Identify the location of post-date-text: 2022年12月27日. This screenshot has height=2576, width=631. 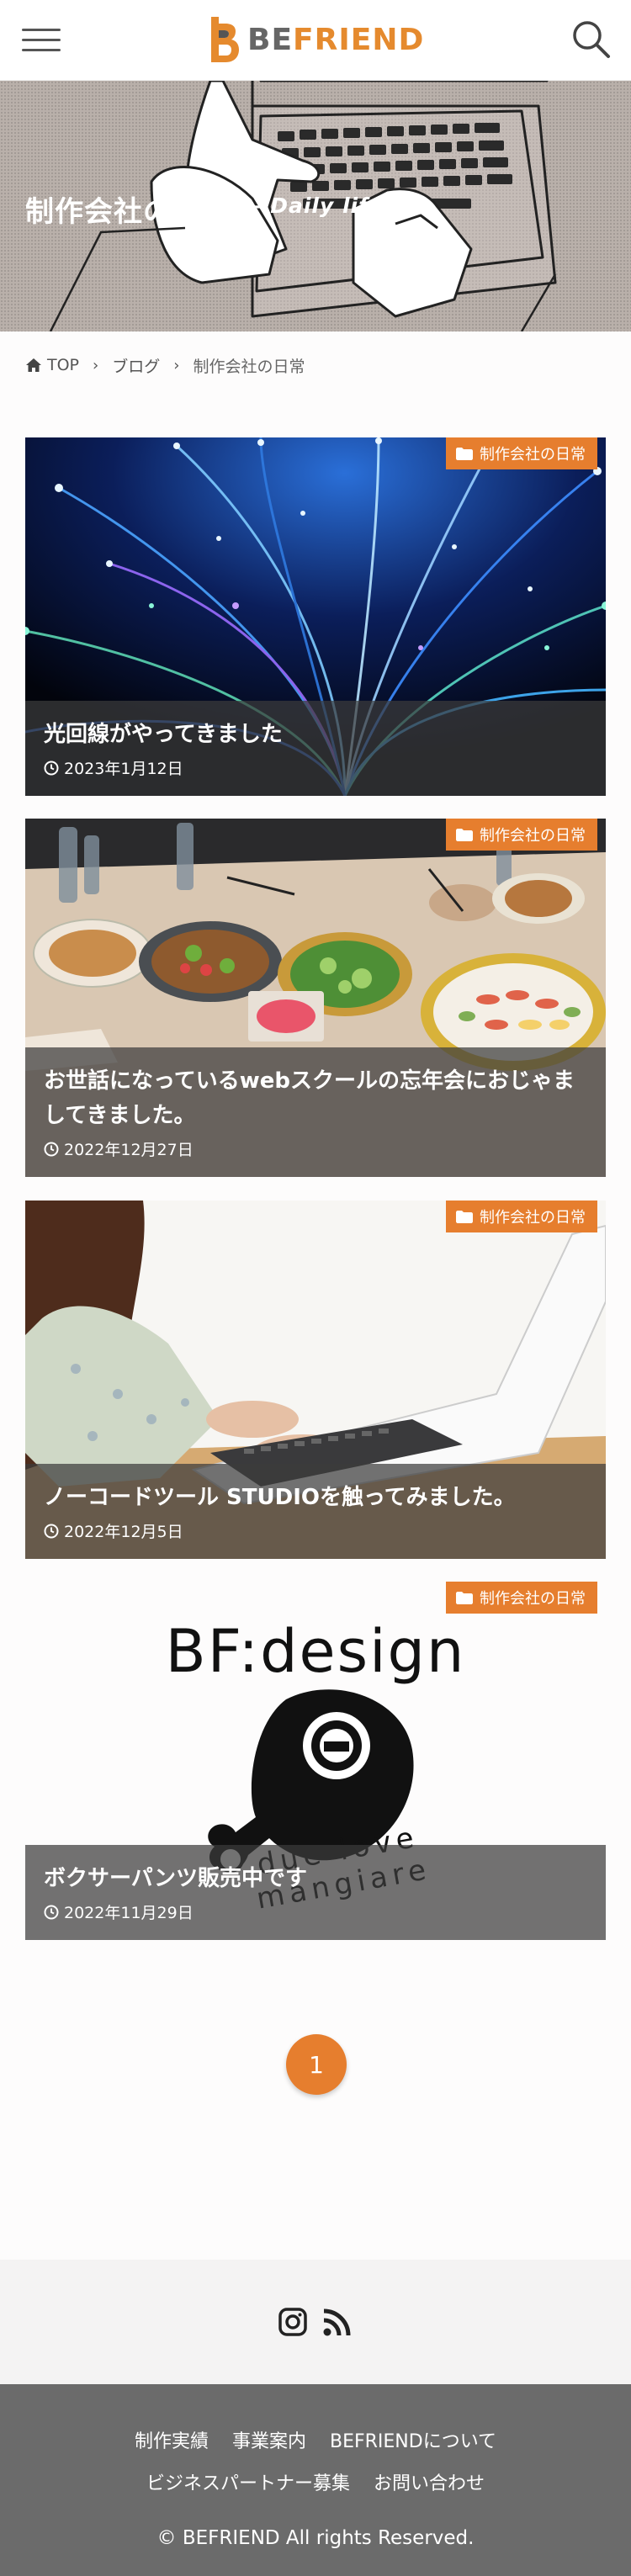
(129, 1150).